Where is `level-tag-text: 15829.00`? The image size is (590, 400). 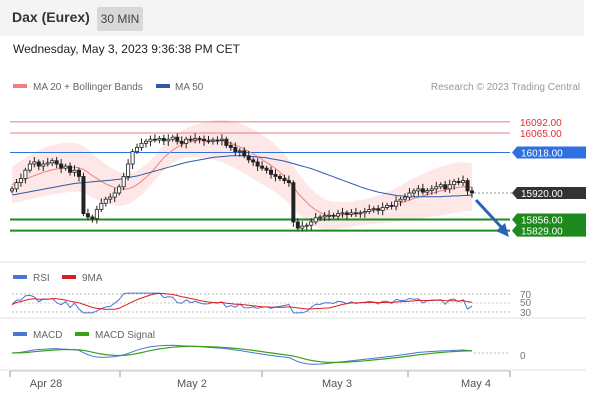 level-tag-text: 15829.00 is located at coordinates (542, 232).